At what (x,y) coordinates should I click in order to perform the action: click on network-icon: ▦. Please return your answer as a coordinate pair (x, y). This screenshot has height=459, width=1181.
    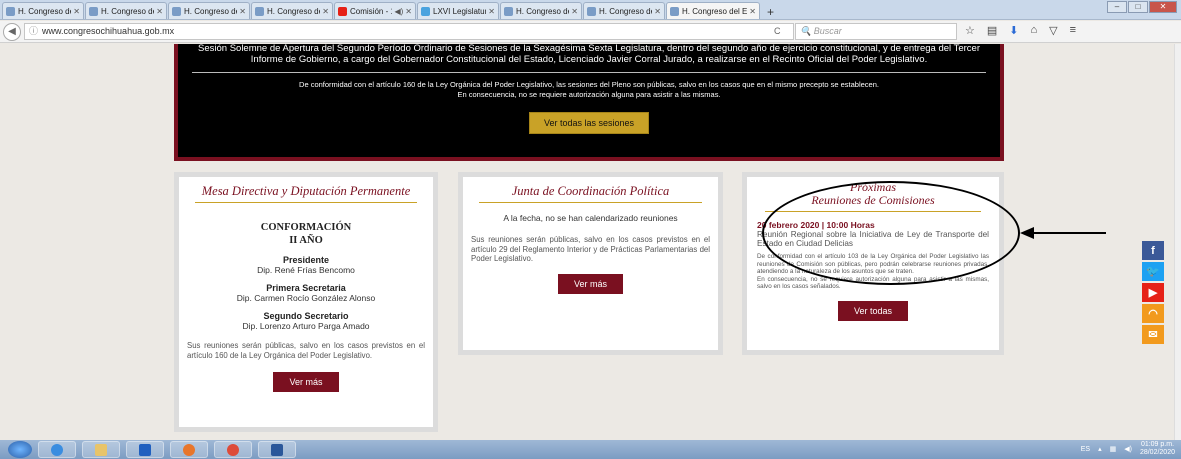
    Looking at the image, I should click on (1113, 449).